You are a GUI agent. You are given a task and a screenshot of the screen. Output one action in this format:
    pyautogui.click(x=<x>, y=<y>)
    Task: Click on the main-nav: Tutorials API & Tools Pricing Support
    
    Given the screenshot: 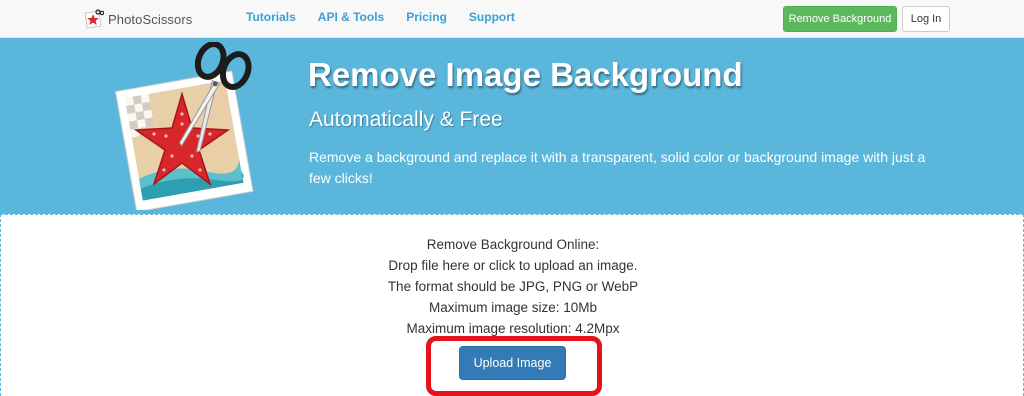 What is the action you would take?
    pyautogui.click(x=391, y=17)
    